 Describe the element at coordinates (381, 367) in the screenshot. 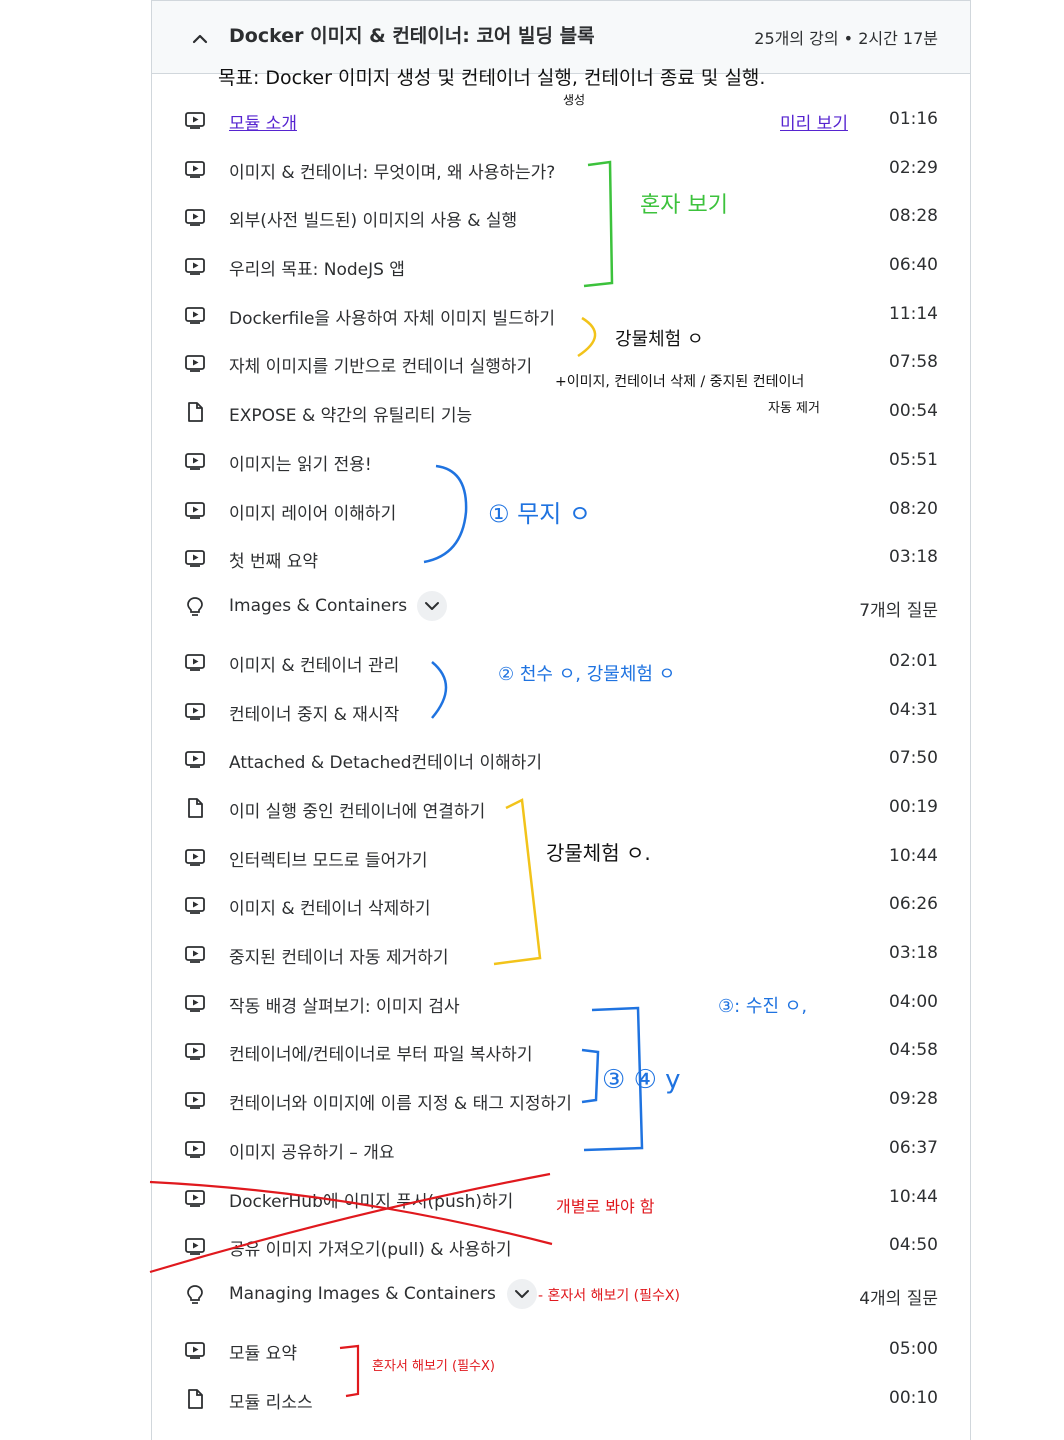

I see `lecture-title: 자체 이미지를 기반으로 컨테이너 실행하기` at that location.